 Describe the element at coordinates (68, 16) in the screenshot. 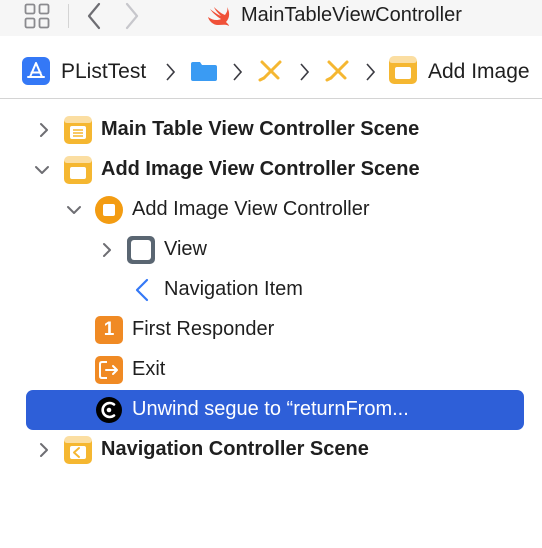

I see `toolbar-separator` at that location.